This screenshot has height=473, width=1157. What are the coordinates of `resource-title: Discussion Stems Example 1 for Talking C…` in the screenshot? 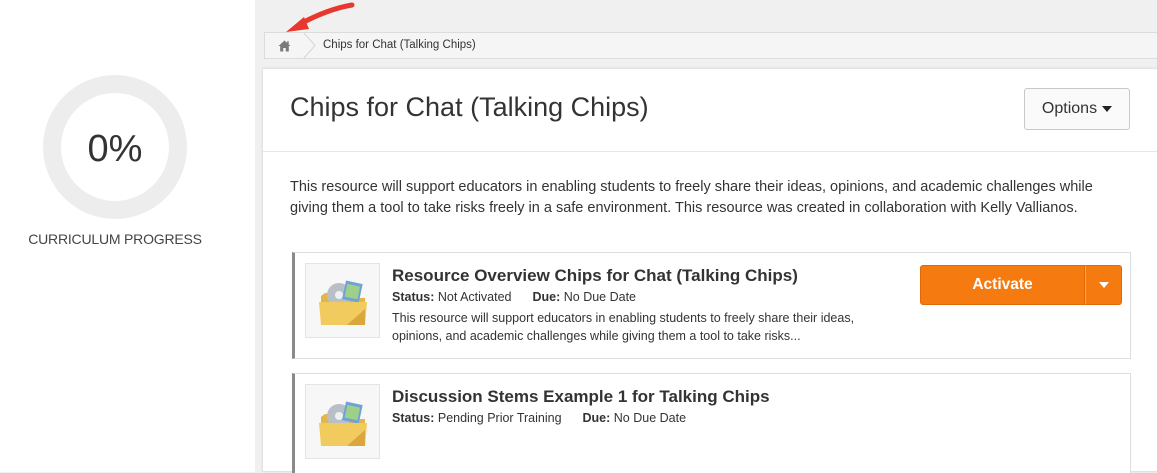 It's located at (581, 397).